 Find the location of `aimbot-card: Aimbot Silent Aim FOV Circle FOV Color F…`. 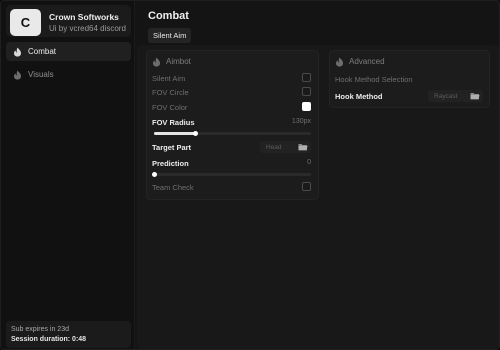

aimbot-card: Aimbot Silent Aim FOV Circle FOV Color F… is located at coordinates (232, 125).